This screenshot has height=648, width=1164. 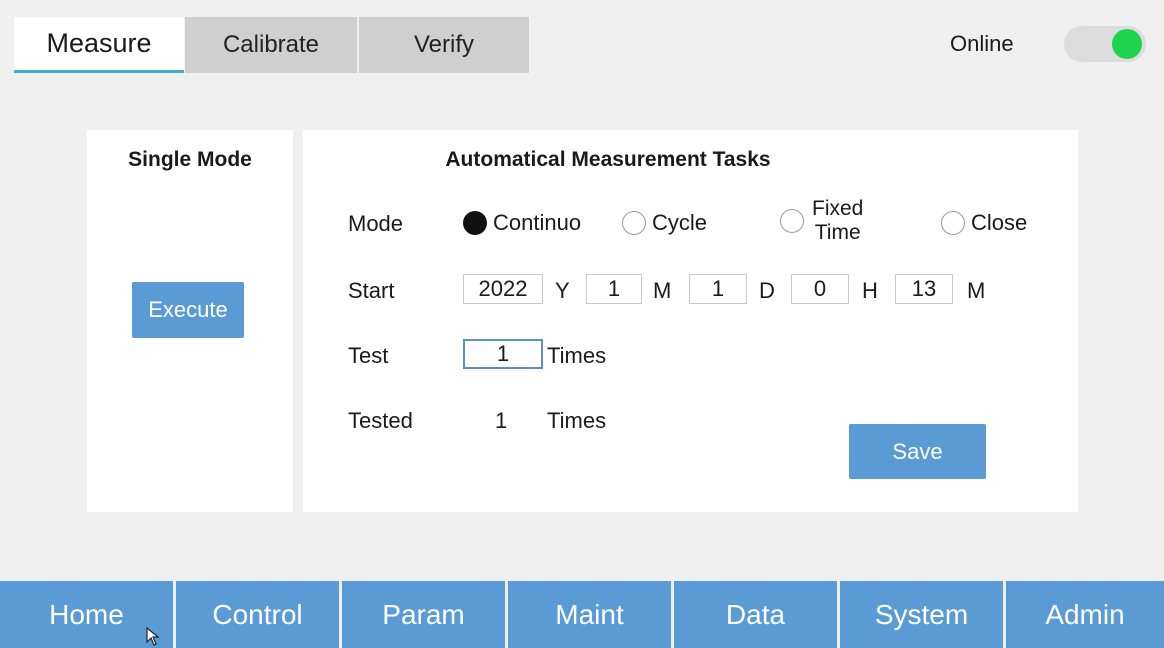 I want to click on radio-close-label: Close, so click(x=999, y=222).